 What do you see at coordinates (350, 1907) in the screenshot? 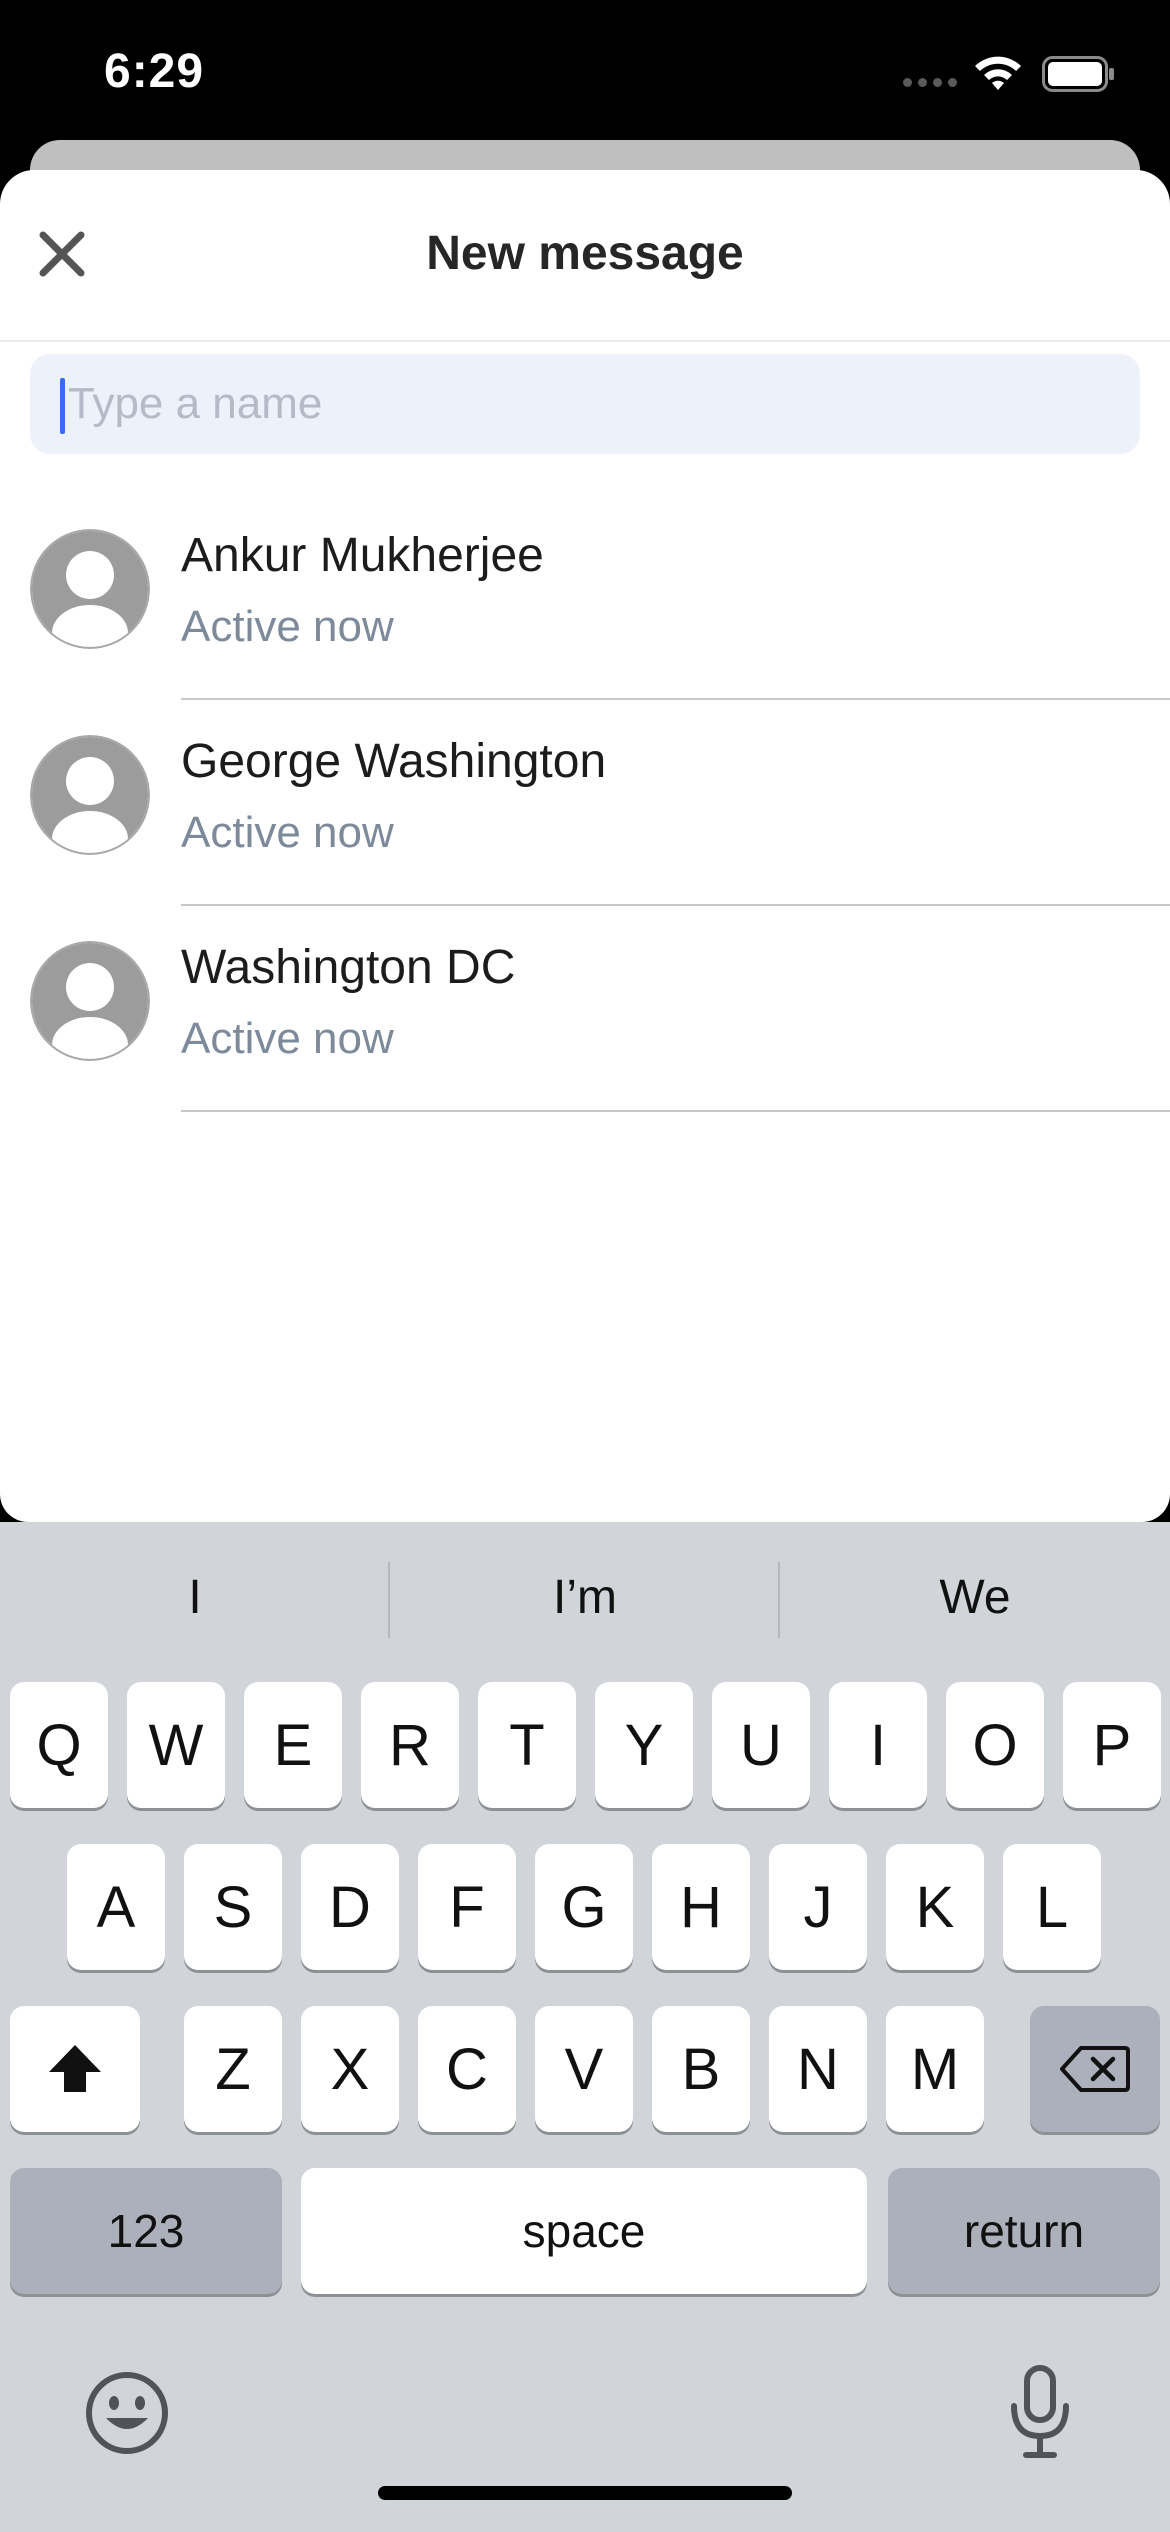
I see `key-d: D` at bounding box center [350, 1907].